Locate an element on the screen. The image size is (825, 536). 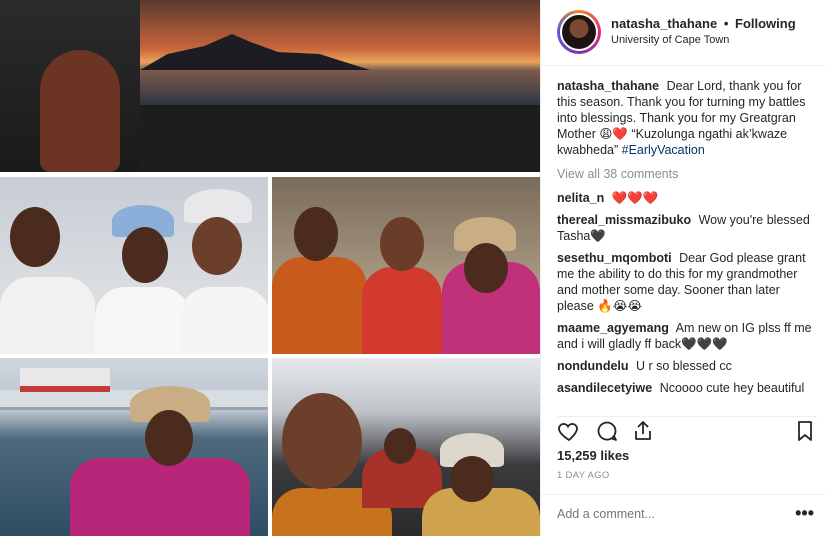
heart-outline-icon is located at coordinates (569, 431).